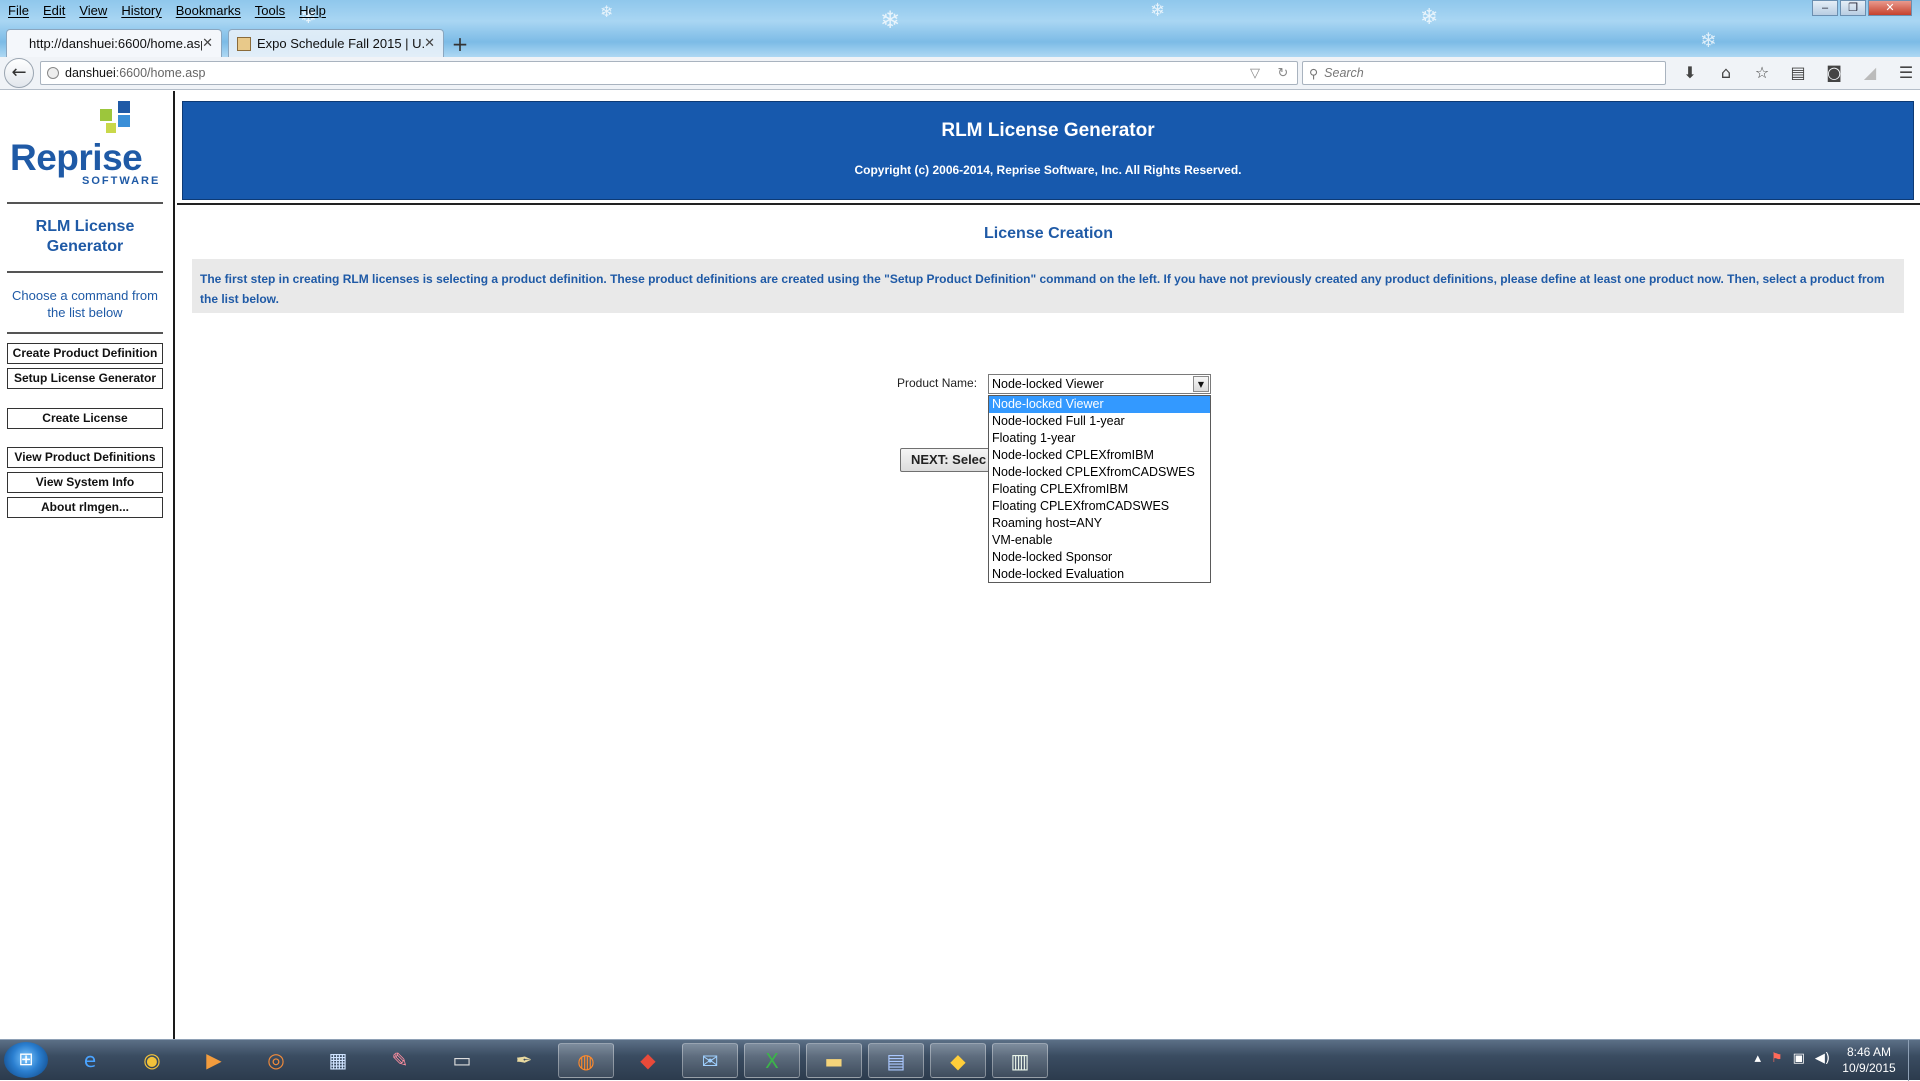 The width and height of the screenshot is (1920, 1081). I want to click on dropdown-option: Node-locked Full 1-year, so click(1099, 421).